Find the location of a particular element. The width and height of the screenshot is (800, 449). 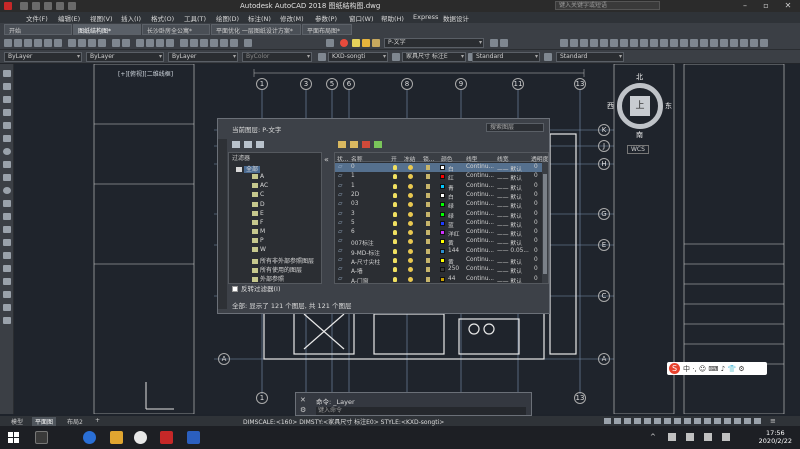

cut-icon is located at coordinates (72, 43).